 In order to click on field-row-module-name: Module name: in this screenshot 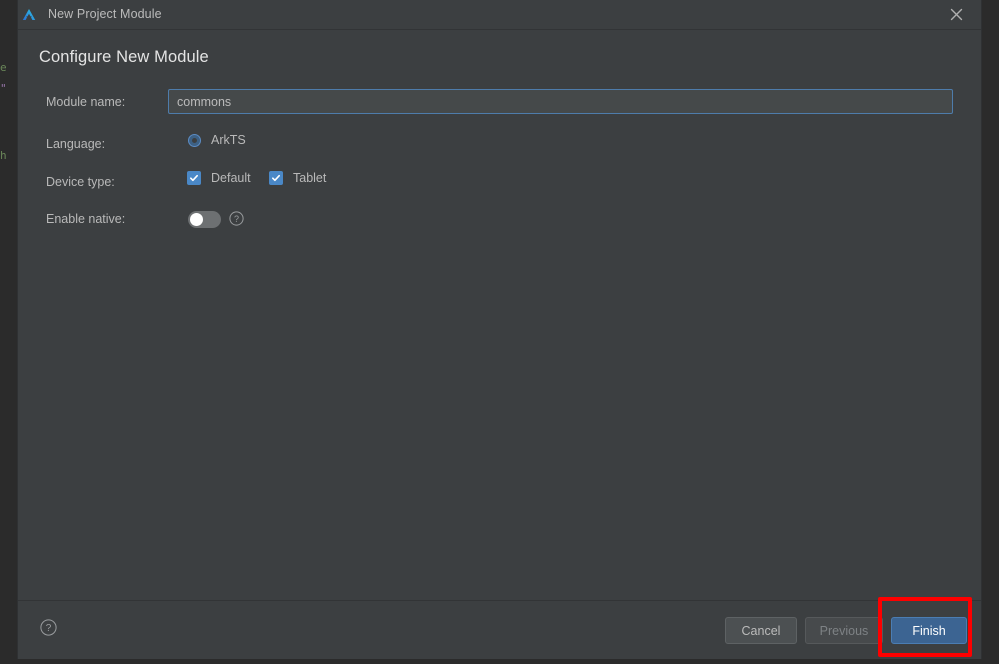, I will do `click(499, 102)`.